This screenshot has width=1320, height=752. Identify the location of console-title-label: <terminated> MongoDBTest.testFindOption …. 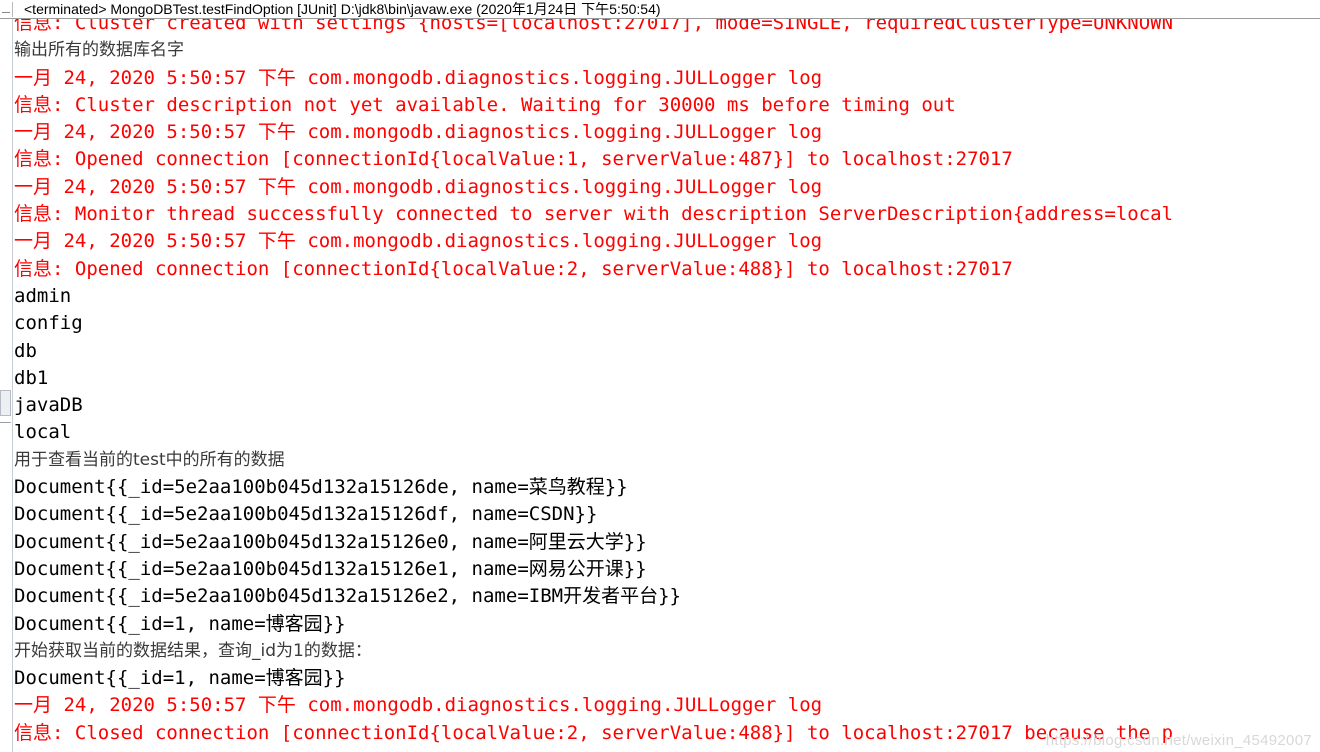
(342, 9).